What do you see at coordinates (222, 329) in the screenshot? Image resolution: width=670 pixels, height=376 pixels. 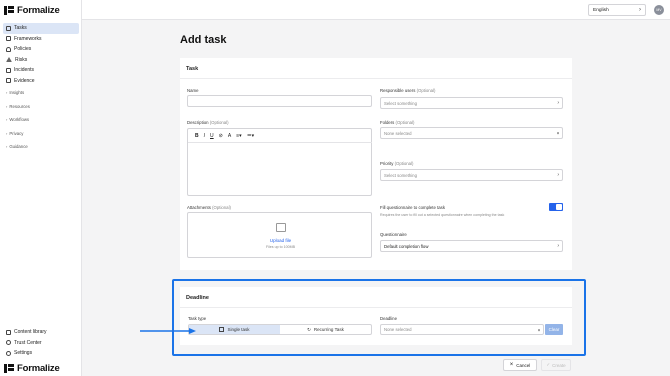 I see `single-task-icon` at bounding box center [222, 329].